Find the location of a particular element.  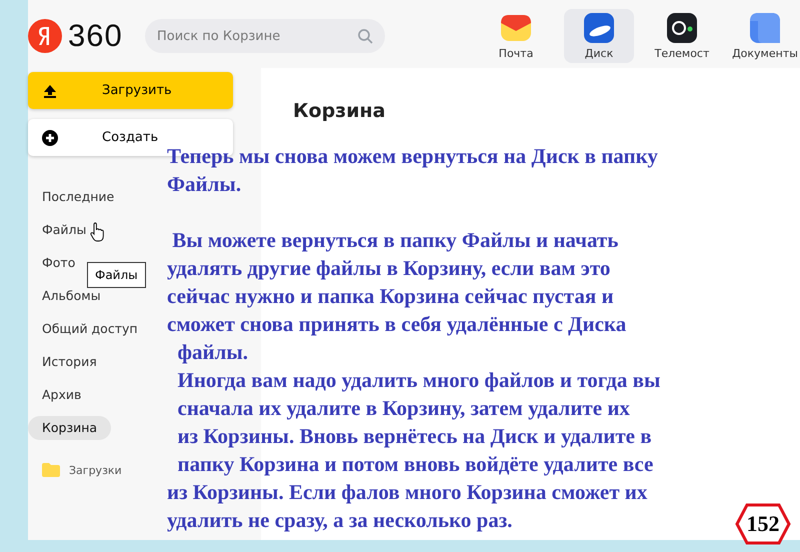

tooltip: Файлы is located at coordinates (116, 275).